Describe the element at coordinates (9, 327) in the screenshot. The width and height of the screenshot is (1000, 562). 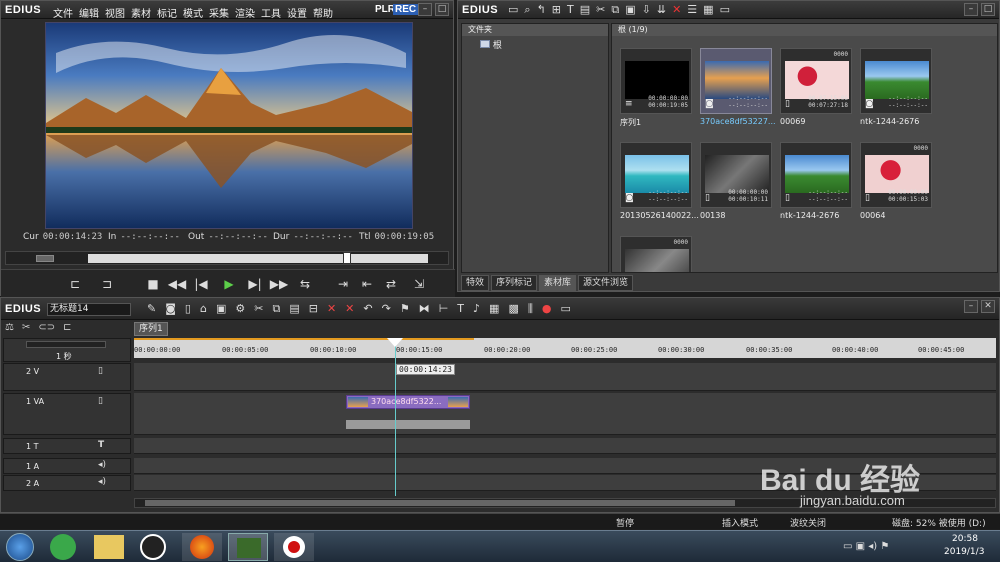
I see `mode-icon: ⚖` at that location.